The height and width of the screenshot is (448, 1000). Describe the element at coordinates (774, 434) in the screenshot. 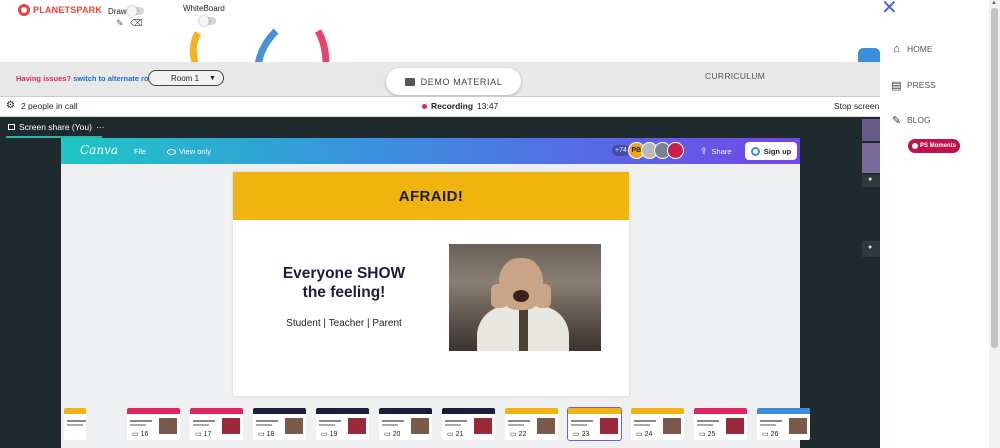

I see `slide-number-label: 26` at that location.